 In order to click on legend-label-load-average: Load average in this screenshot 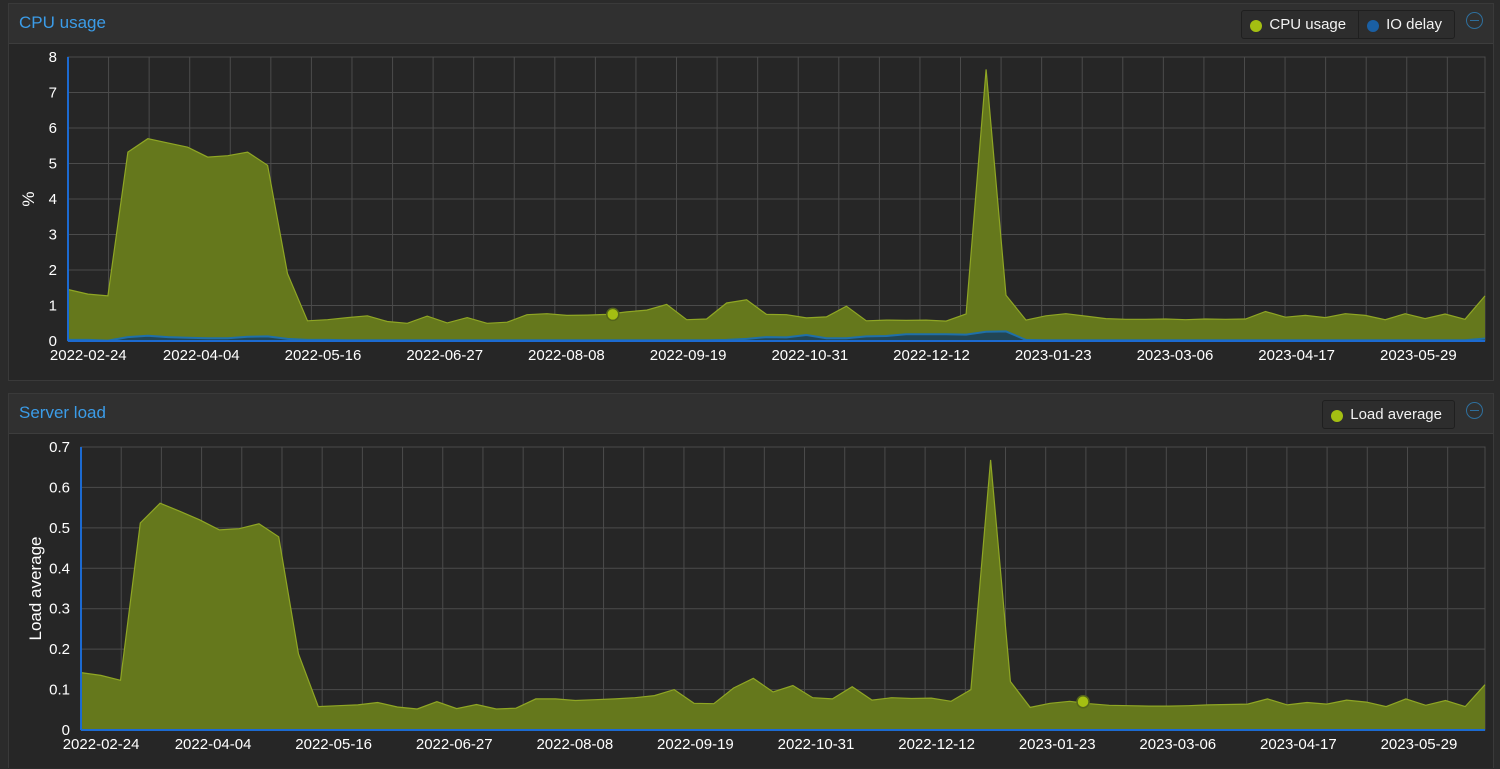, I will do `click(1396, 414)`.